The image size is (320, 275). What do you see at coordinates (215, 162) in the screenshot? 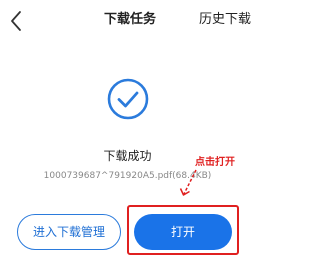
I see `annotation-label: 点击打开` at bounding box center [215, 162].